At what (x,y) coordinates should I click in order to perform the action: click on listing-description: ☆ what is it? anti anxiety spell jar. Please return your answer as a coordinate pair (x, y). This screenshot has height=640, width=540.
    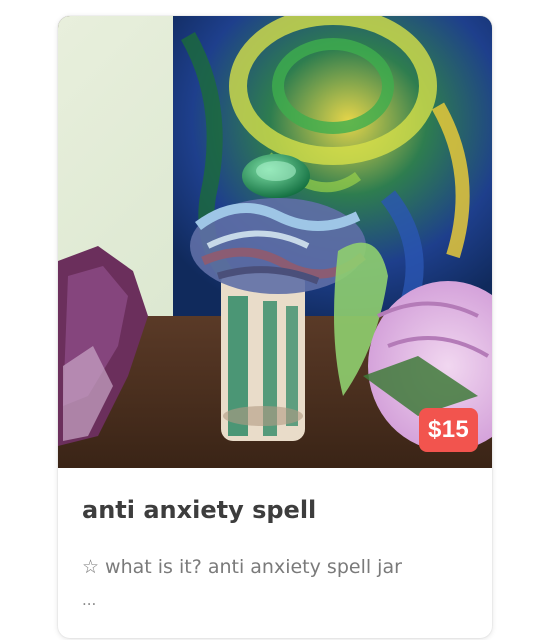
    Looking at the image, I should click on (277, 567).